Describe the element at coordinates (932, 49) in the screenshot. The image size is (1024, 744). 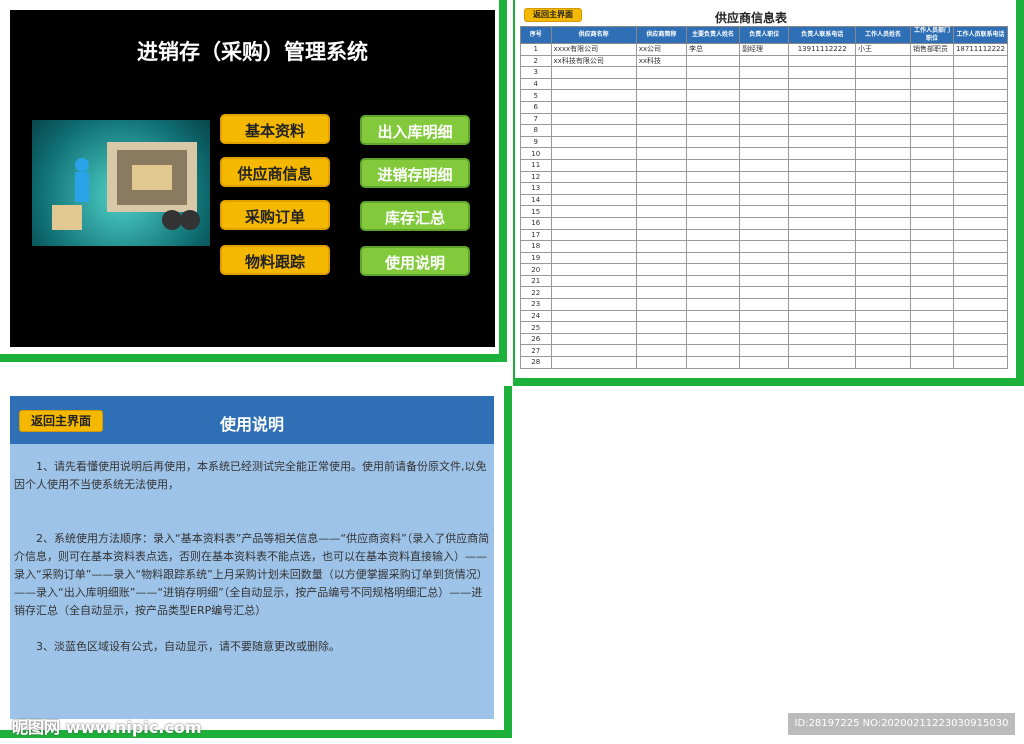
I see `table-cell: 销售部职员` at that location.